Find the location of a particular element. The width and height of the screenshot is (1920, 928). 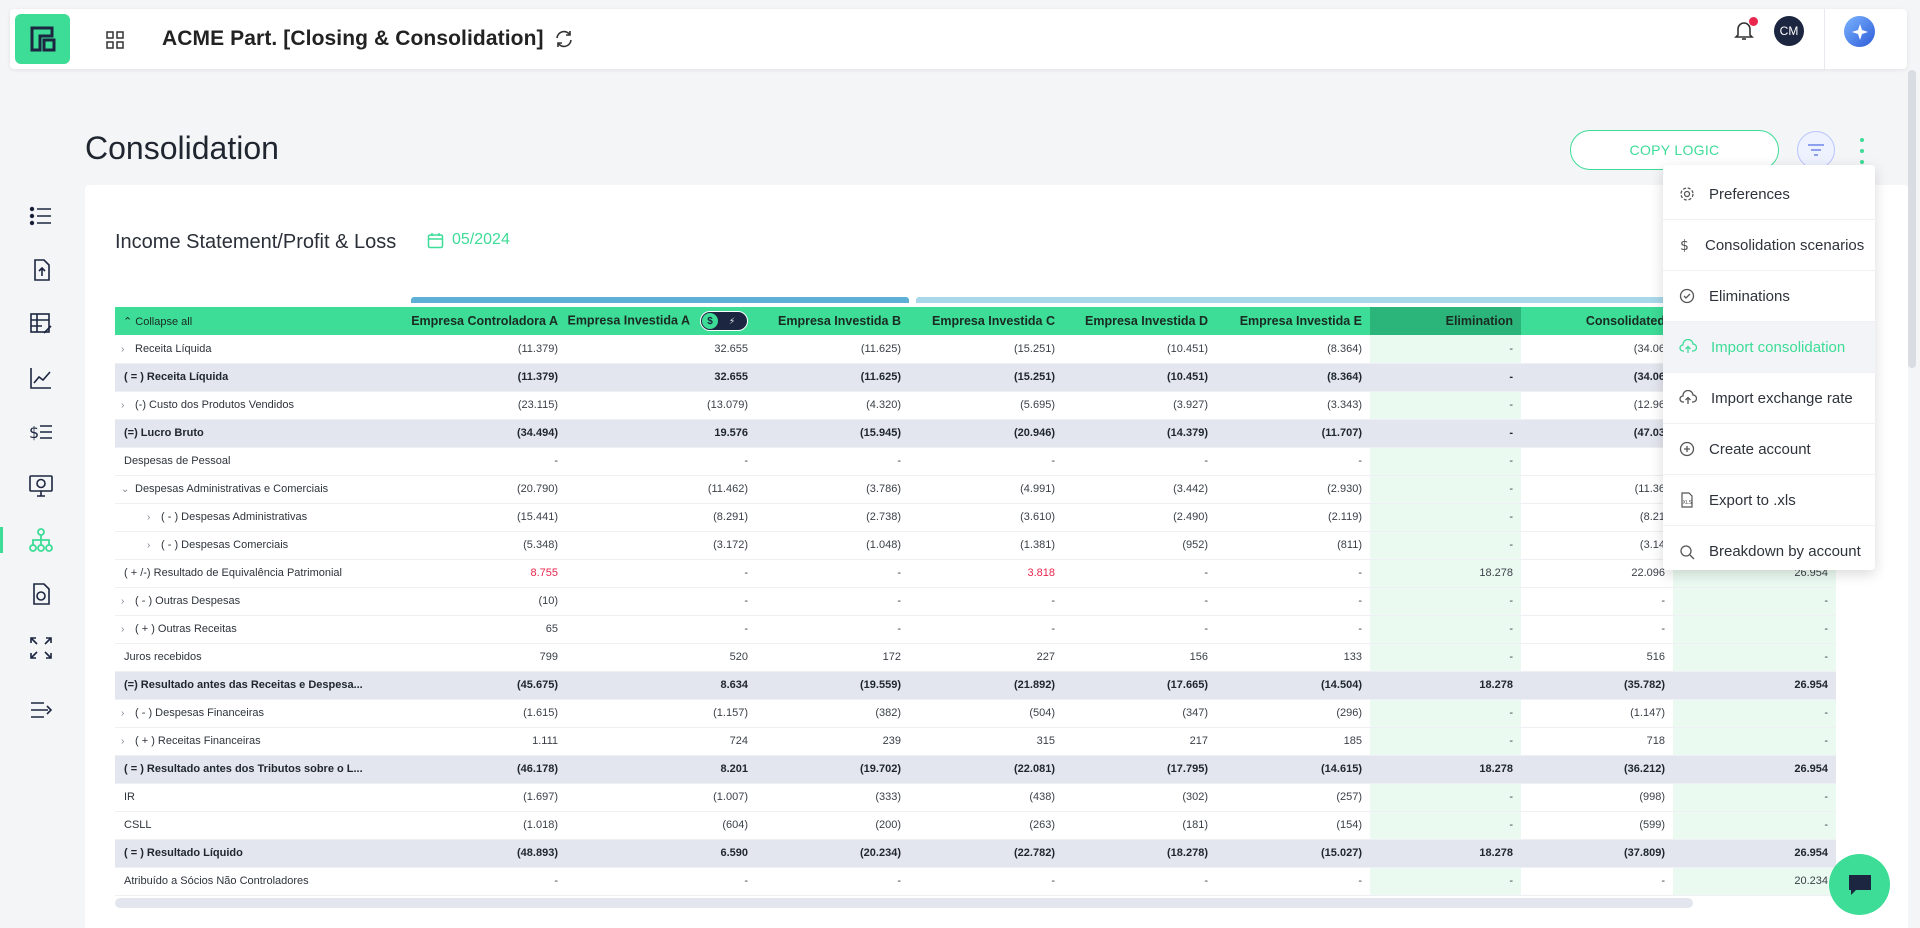

row-label: ›( + ) Outras Receitas is located at coordinates (263, 629).